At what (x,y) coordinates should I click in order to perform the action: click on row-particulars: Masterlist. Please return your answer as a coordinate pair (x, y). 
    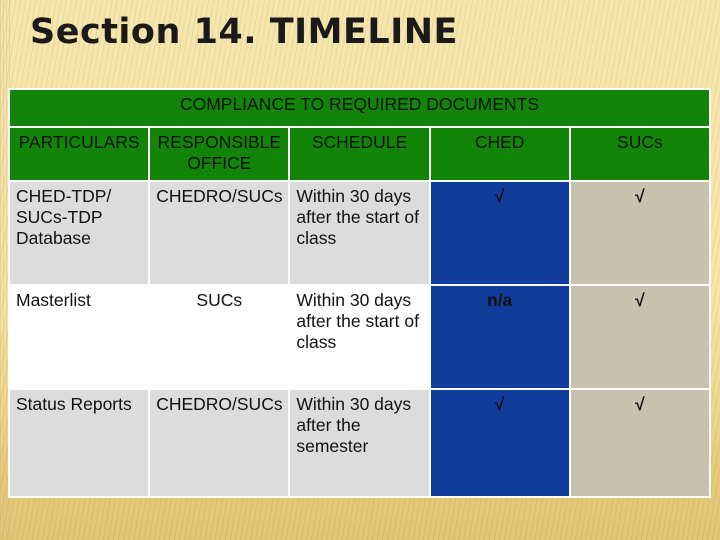
    Looking at the image, I should click on (79, 337).